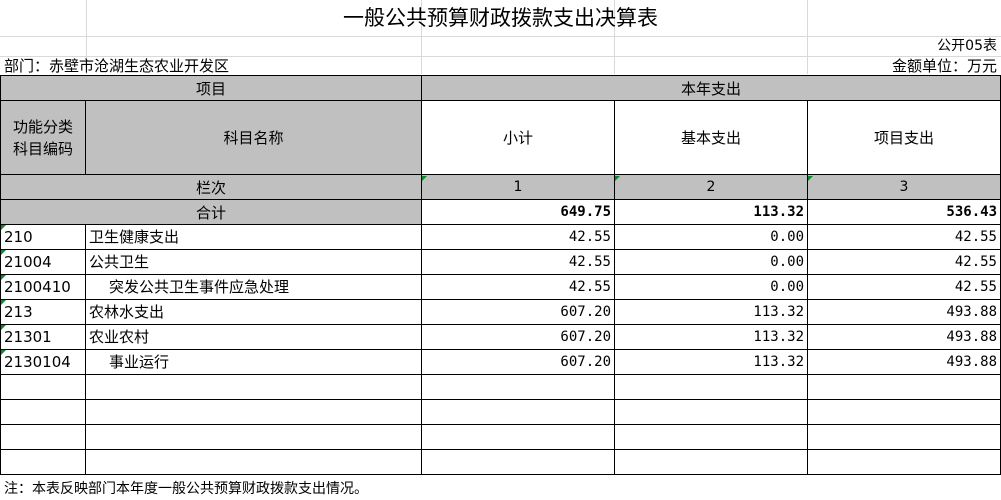 This screenshot has width=1001, height=500. What do you see at coordinates (43, 337) in the screenshot?
I see `table-cell-code: 21301` at bounding box center [43, 337].